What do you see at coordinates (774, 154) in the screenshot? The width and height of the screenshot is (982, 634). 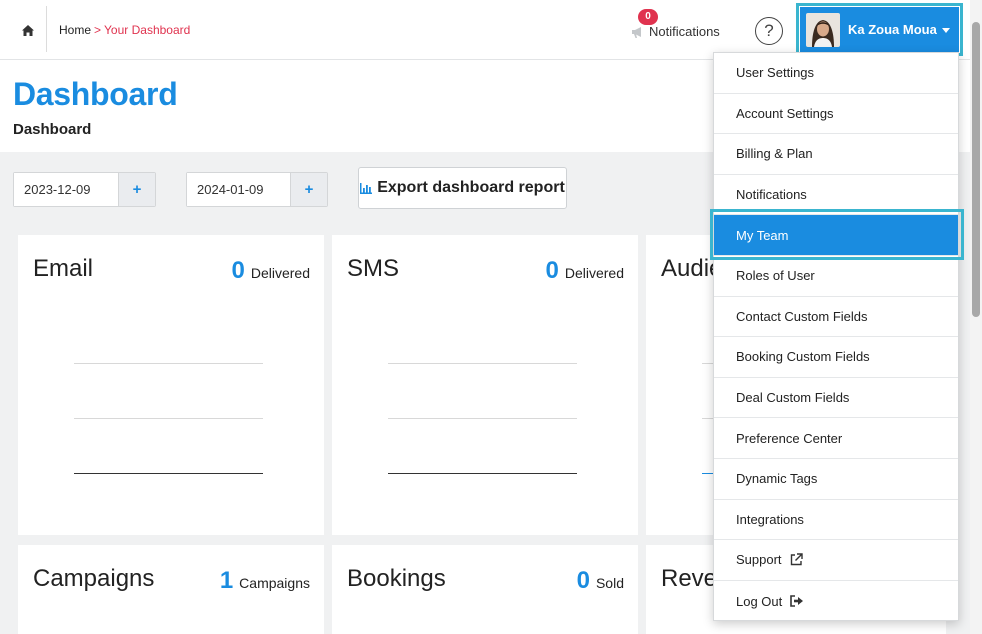 I see `menu-item-label: Billing & Plan` at bounding box center [774, 154].